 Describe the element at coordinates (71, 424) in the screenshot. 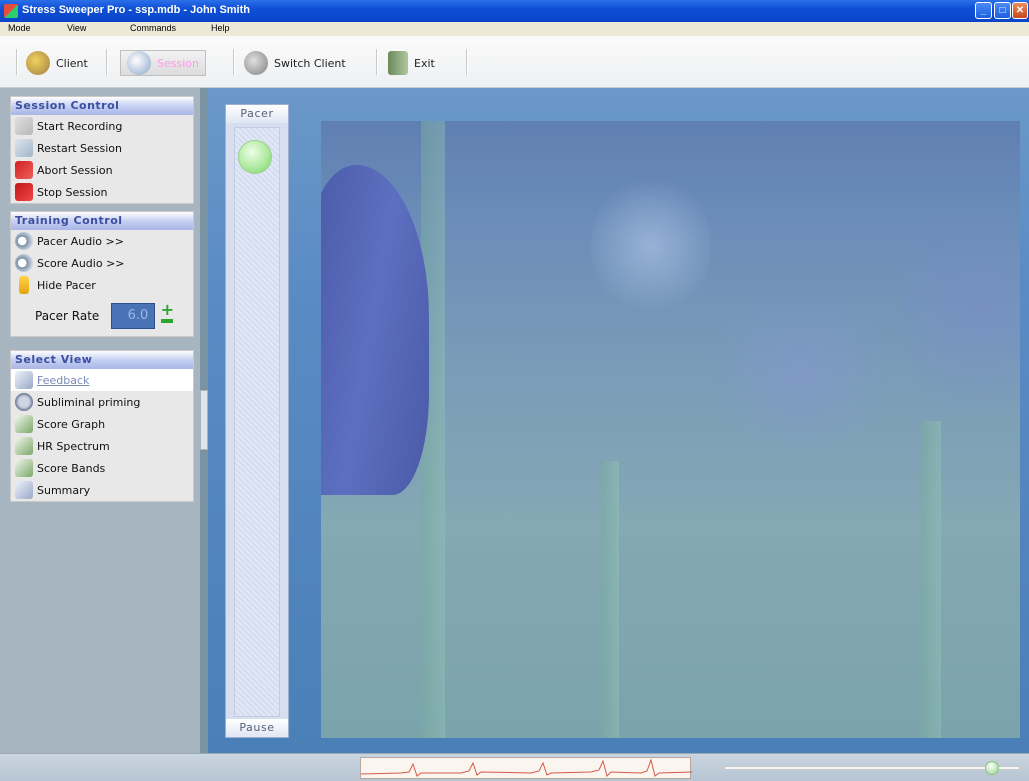

I see `item-label: Score Graph` at that location.